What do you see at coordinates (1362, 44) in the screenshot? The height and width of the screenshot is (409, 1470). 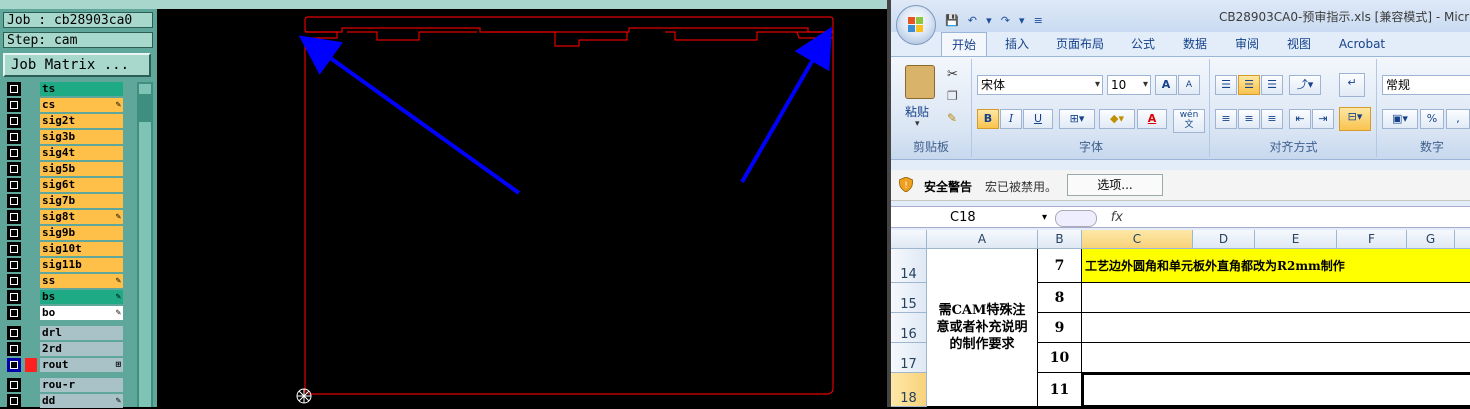 I see `tab-acrobat: Acrobat` at bounding box center [1362, 44].